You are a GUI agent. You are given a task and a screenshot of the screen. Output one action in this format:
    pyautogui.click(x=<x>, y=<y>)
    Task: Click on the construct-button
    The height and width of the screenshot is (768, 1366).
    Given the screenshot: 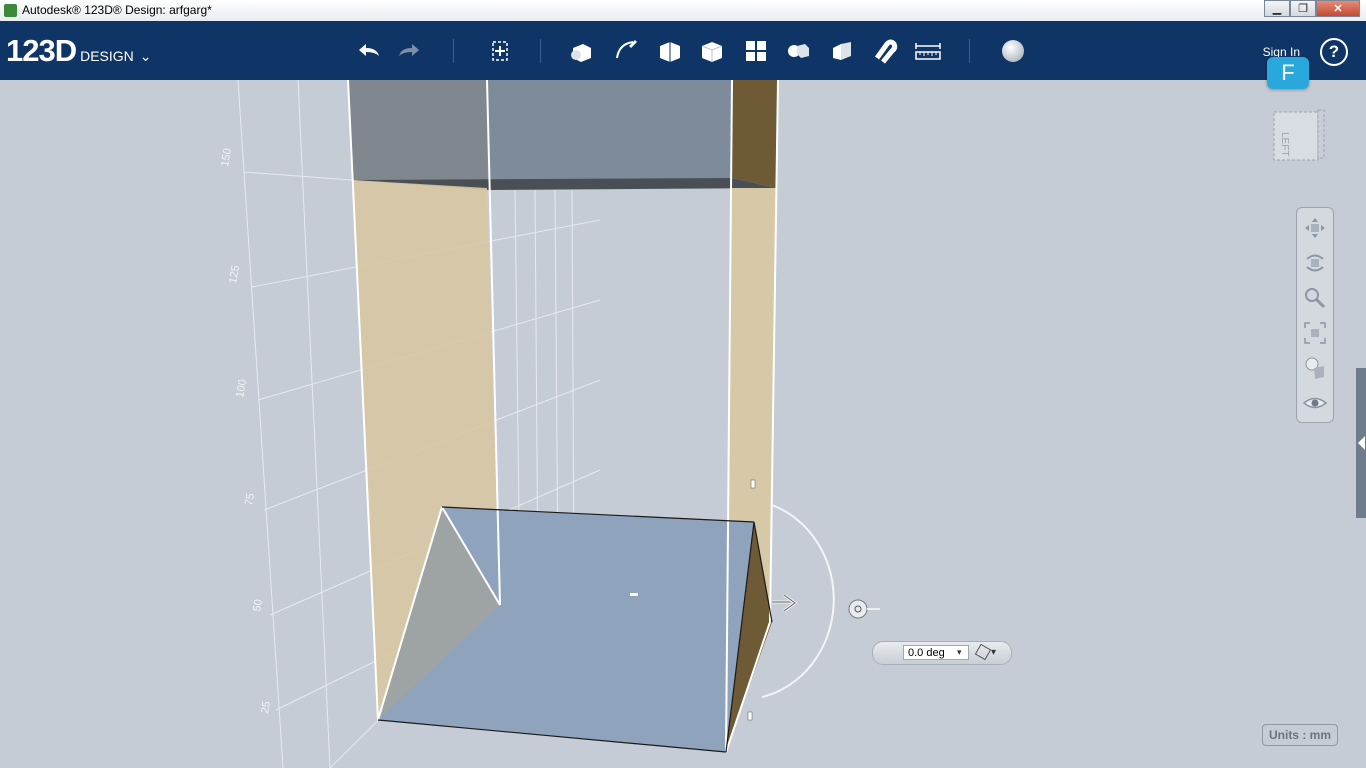 What is the action you would take?
    pyautogui.click(x=670, y=51)
    